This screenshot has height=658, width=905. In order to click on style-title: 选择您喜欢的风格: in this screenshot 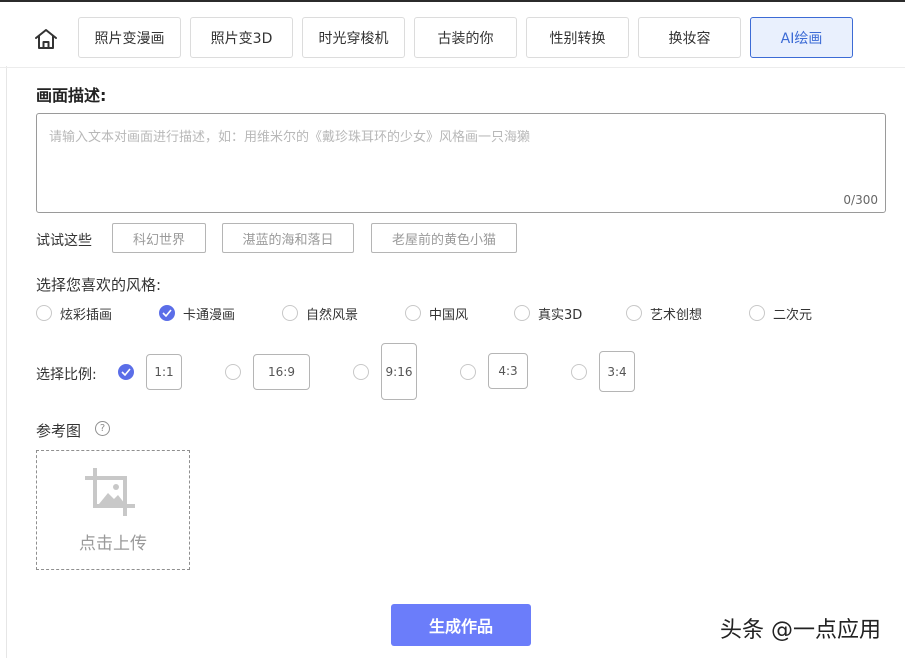, I will do `click(99, 285)`.